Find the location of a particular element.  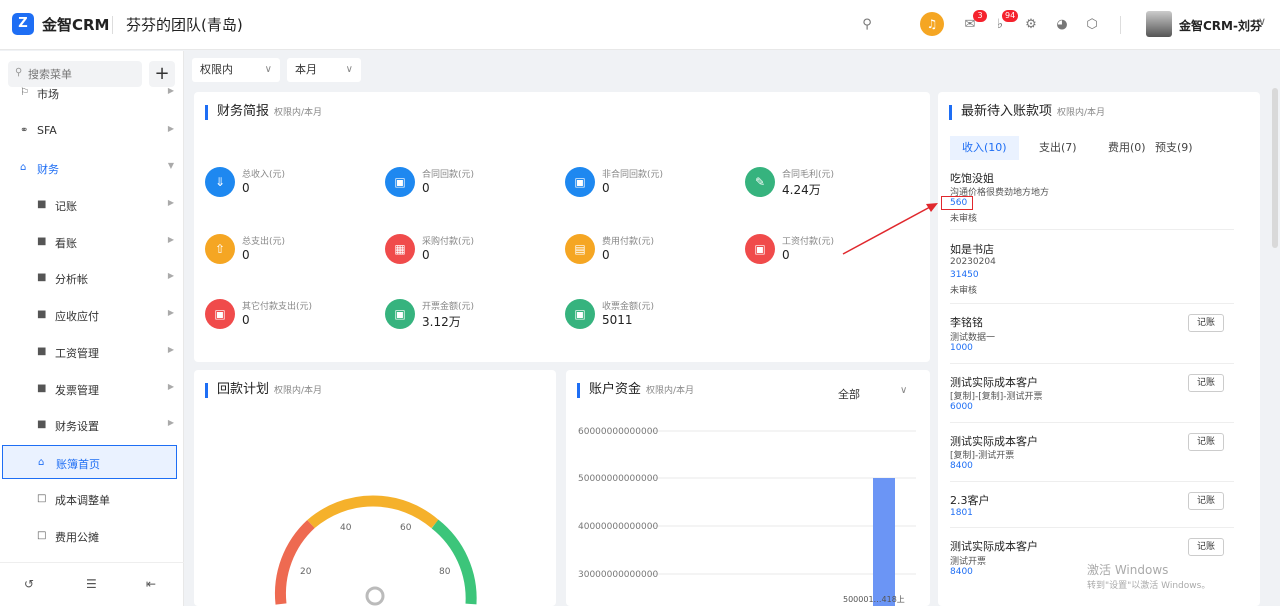

stat-card: ▣ 收票金额(元) 5011 is located at coordinates (650, 319).